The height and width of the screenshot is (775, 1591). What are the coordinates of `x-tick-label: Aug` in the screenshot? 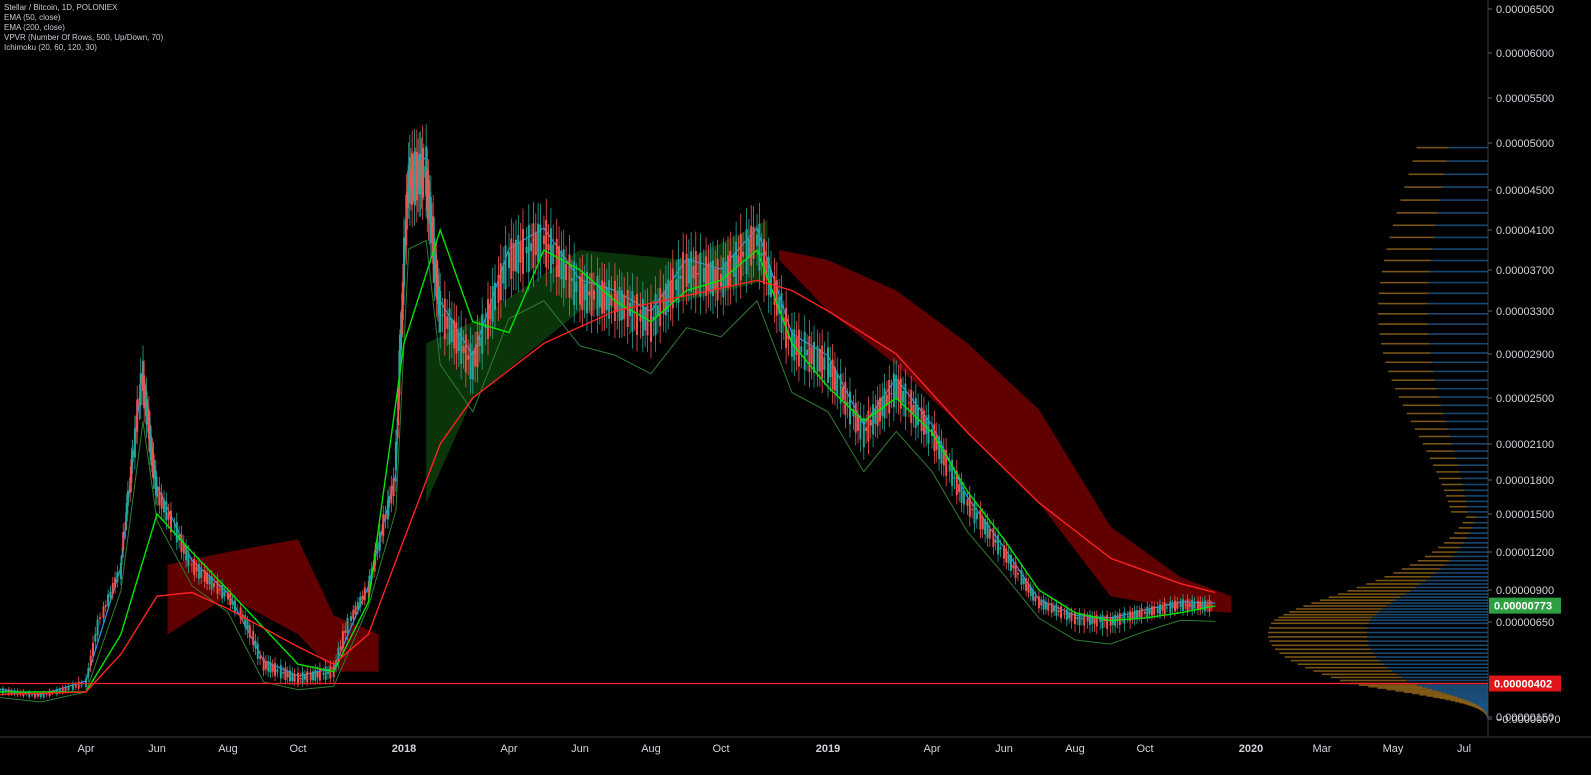 It's located at (1075, 749).